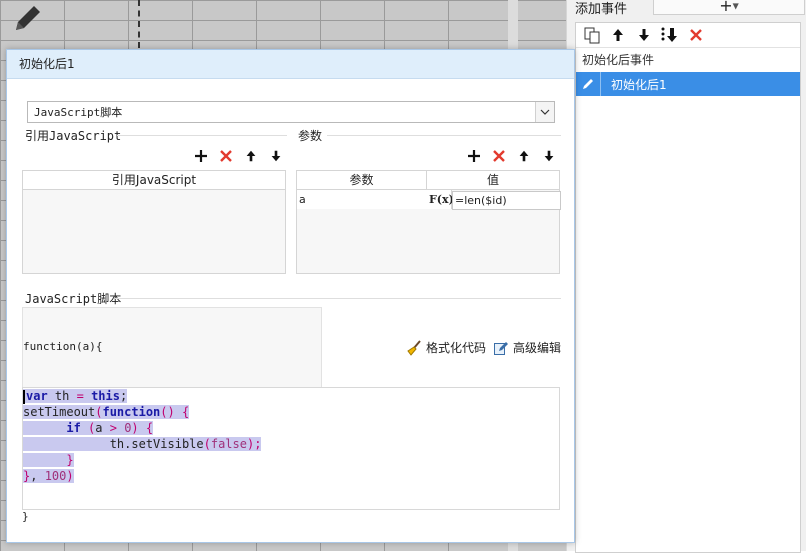  What do you see at coordinates (544, 112) in the screenshot?
I see `chevron-down-icon` at bounding box center [544, 112].